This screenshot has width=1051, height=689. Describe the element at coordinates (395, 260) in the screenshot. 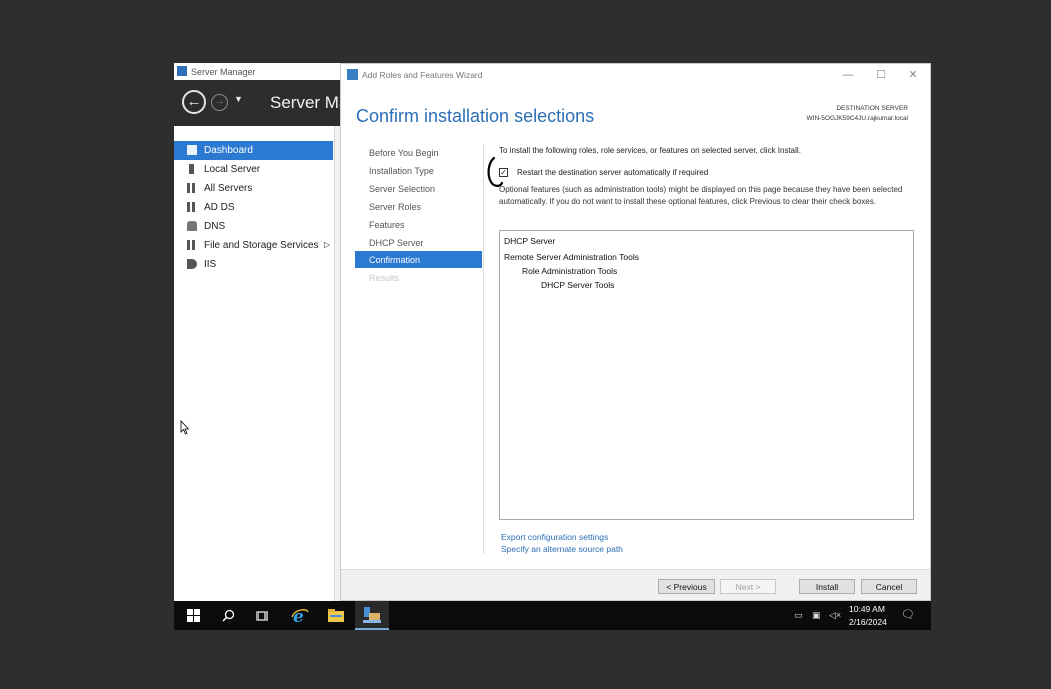

I see `step-label: Confirmation` at that location.